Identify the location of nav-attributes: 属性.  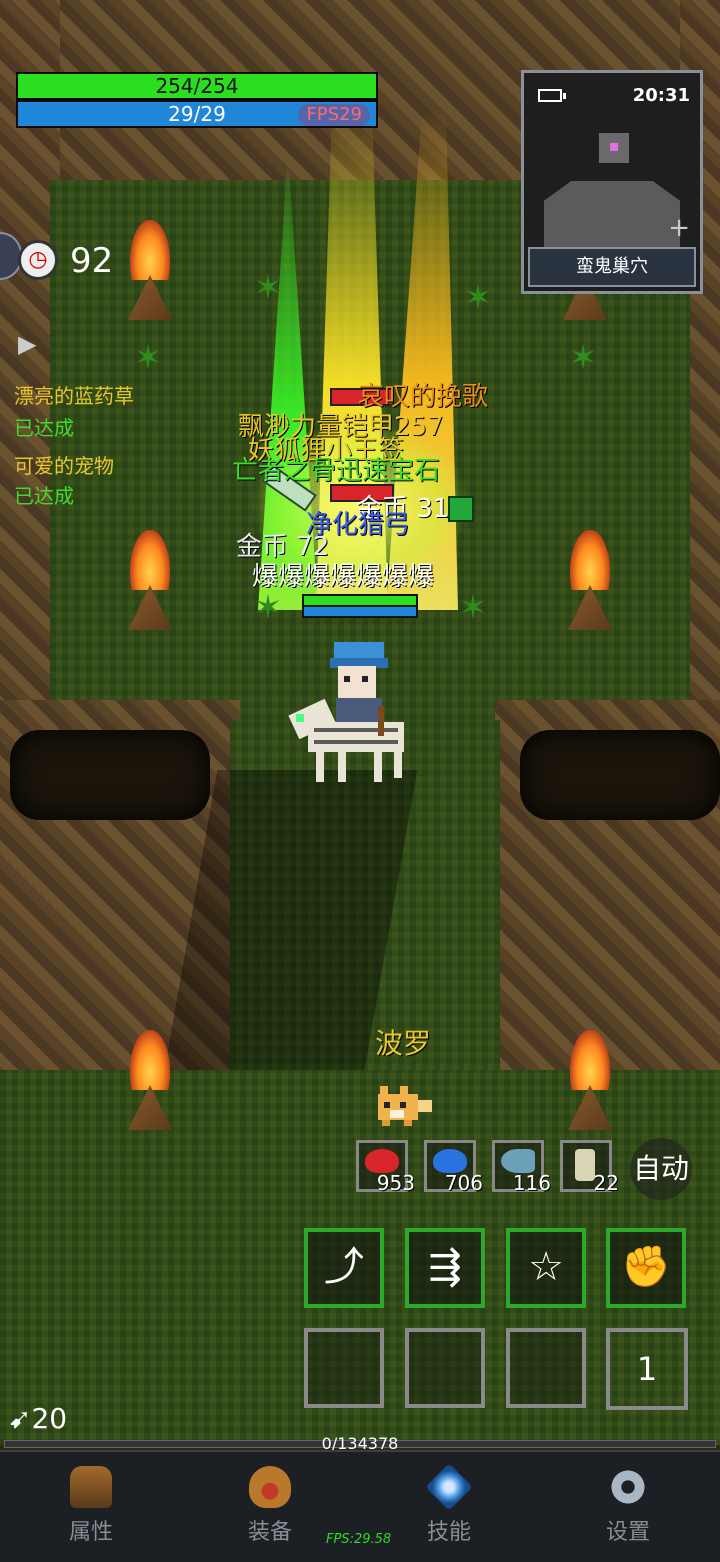
(91, 1506).